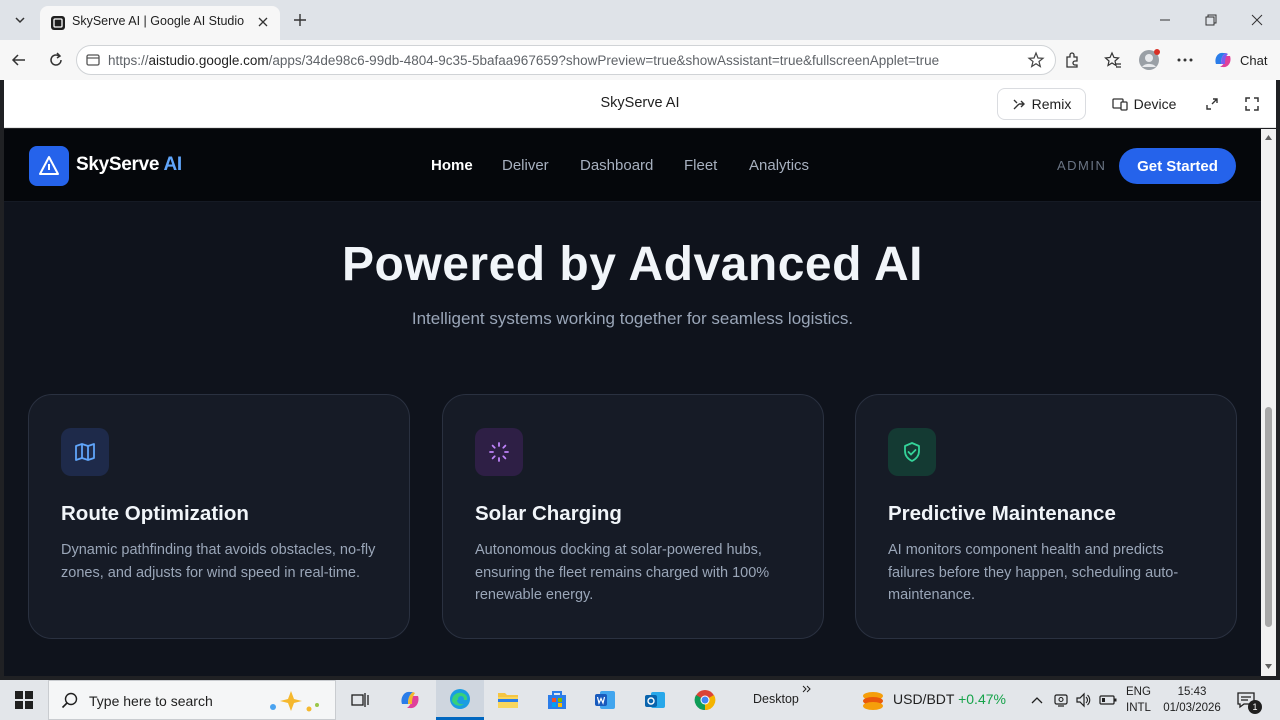 This screenshot has width=1280, height=720. What do you see at coordinates (499, 452) in the screenshot?
I see `loader-icon` at bounding box center [499, 452].